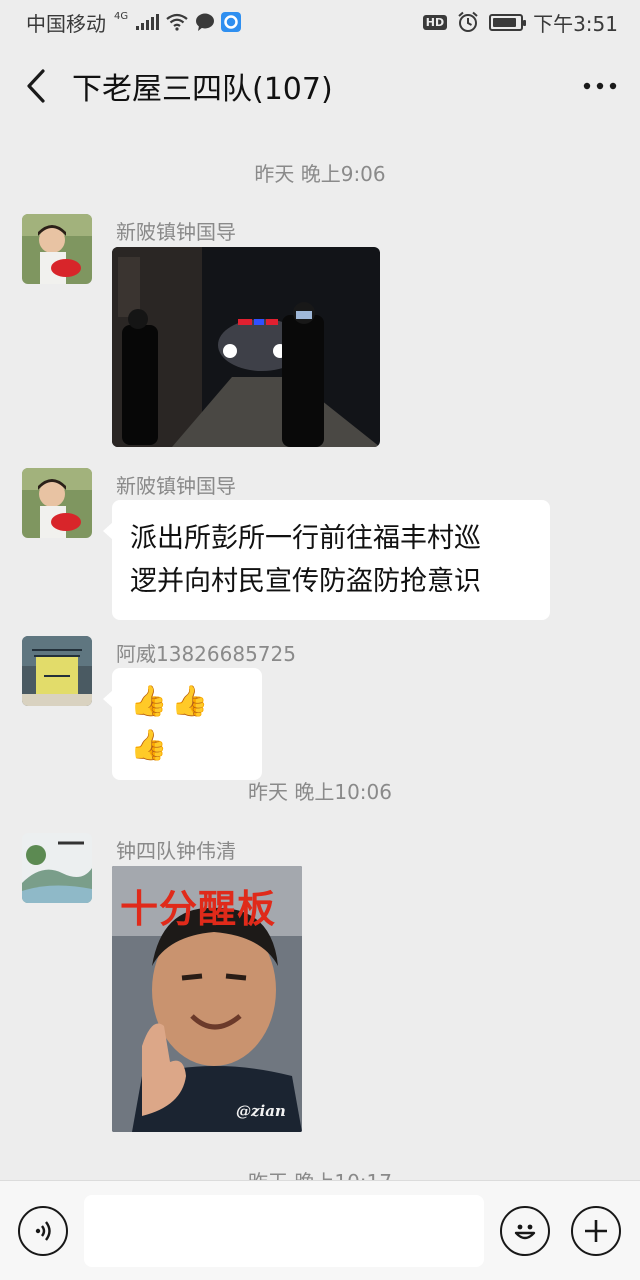 The width and height of the screenshot is (640, 1280). I want to click on input-bar, so click(320, 1230).